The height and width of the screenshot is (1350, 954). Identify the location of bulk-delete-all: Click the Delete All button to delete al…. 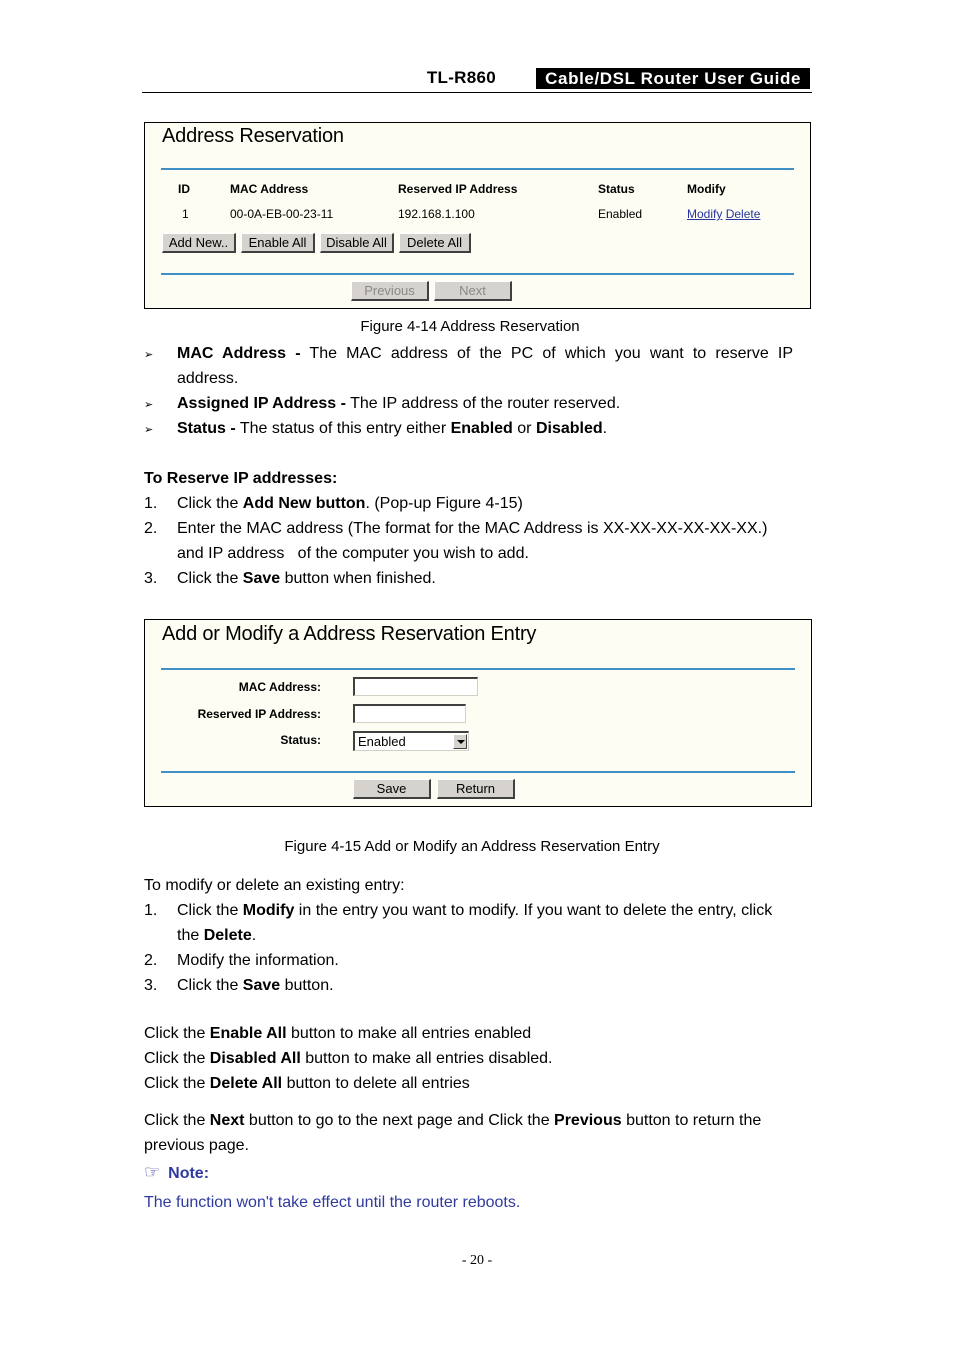
(307, 1083).